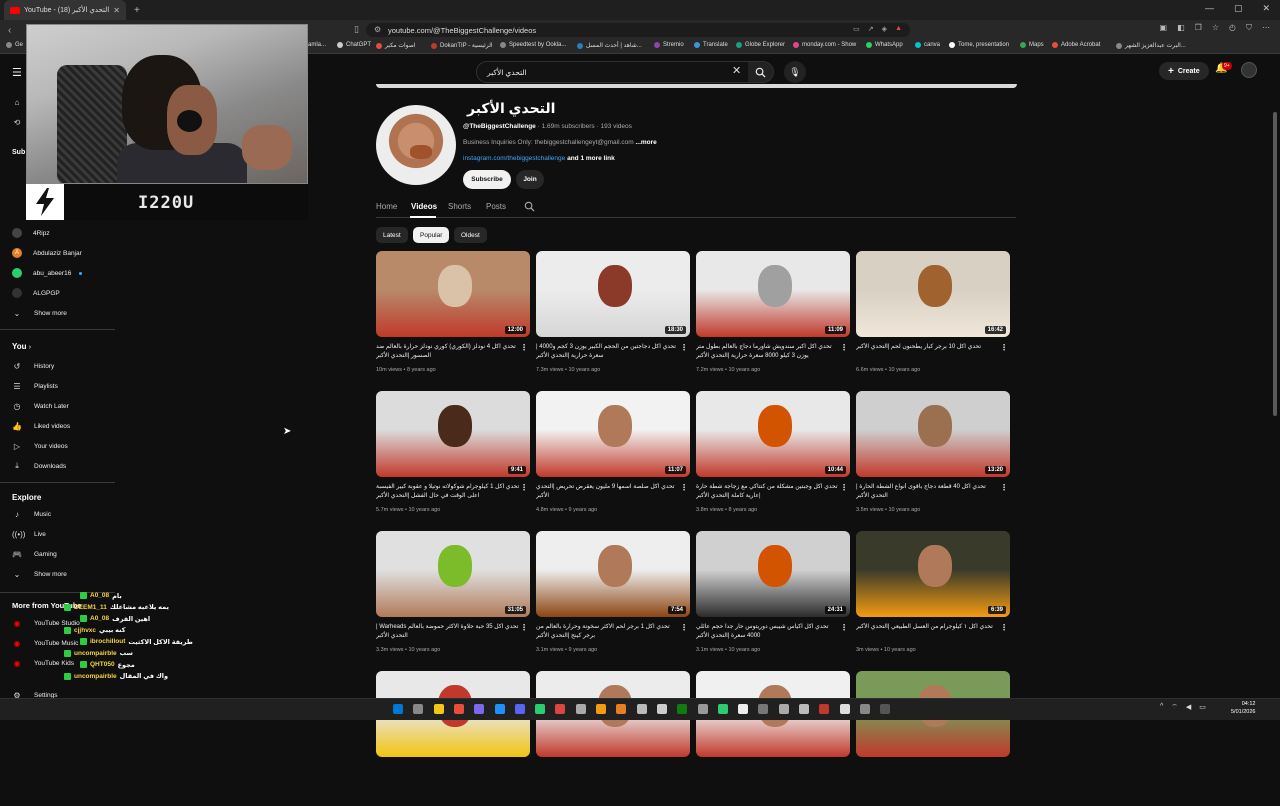 This screenshot has width=1280, height=806. Describe the element at coordinates (1243, 708) in the screenshot. I see `taskbar-clock: 04:12 5/01/2026` at that location.